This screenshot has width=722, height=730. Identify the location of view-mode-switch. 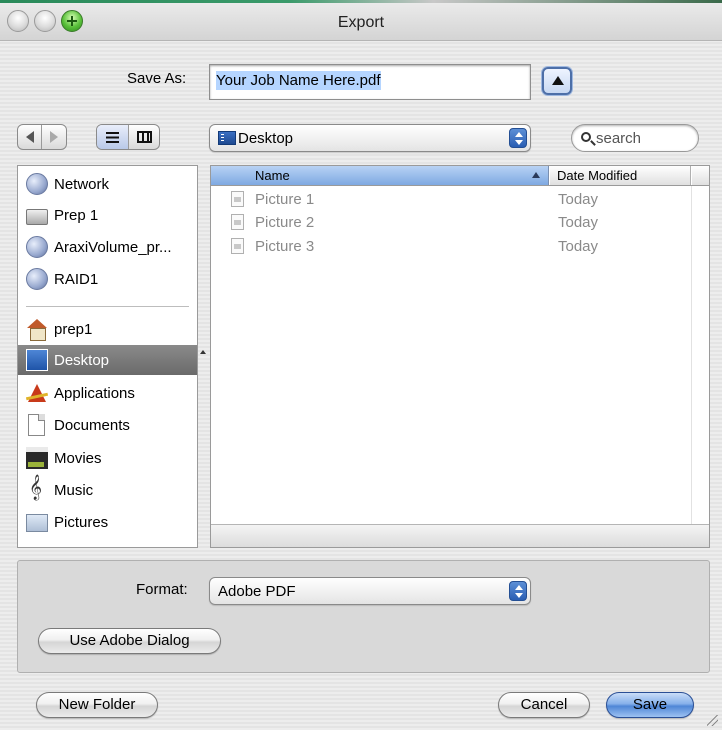
(128, 137).